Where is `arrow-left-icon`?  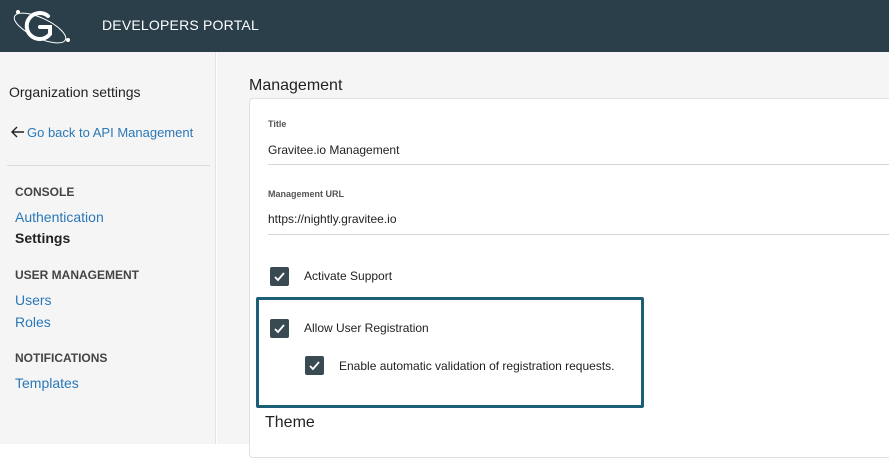 arrow-left-icon is located at coordinates (18, 132).